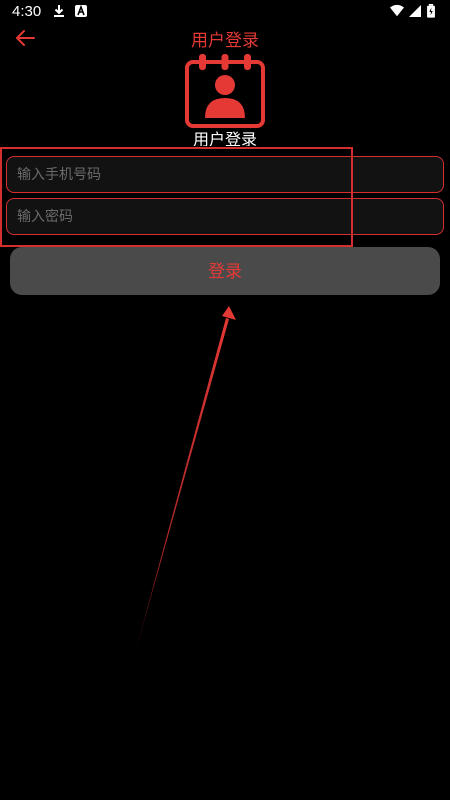 The height and width of the screenshot is (800, 450). Describe the element at coordinates (397, 10) in the screenshot. I see `wifi-icon` at that location.